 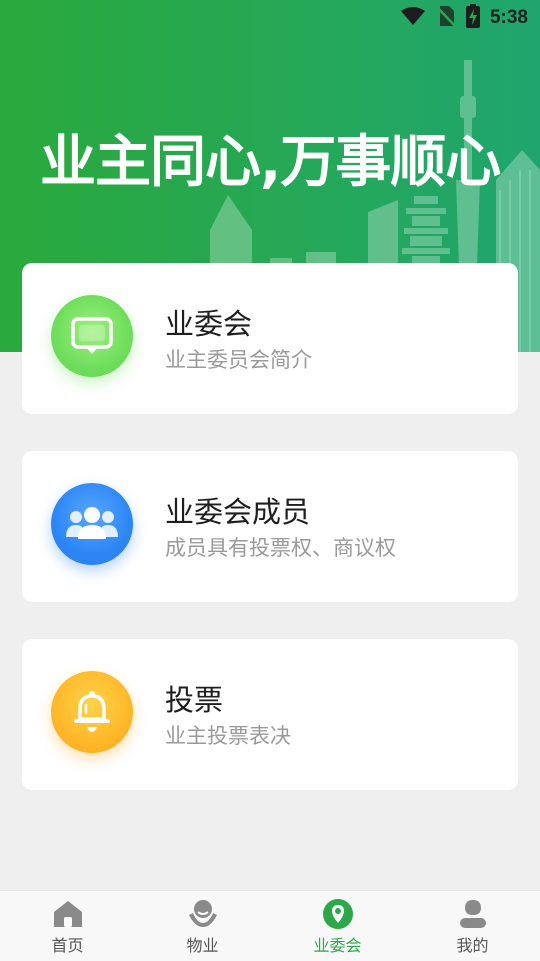 I want to click on status-time: 5:38, so click(x=508, y=17).